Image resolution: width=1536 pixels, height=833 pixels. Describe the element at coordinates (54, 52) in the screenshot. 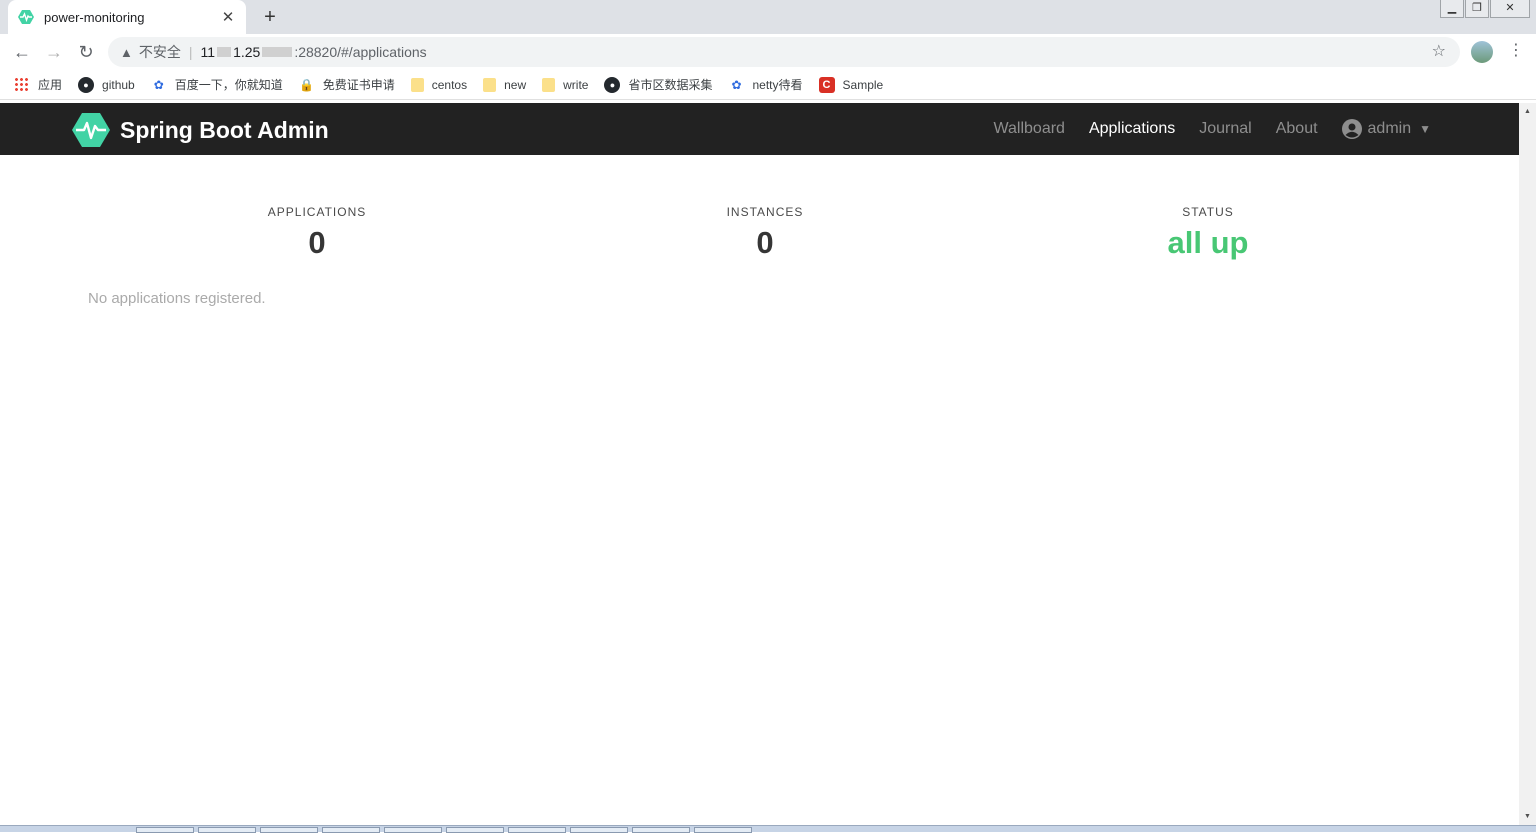

I see `forward-arrow-icon: →` at that location.